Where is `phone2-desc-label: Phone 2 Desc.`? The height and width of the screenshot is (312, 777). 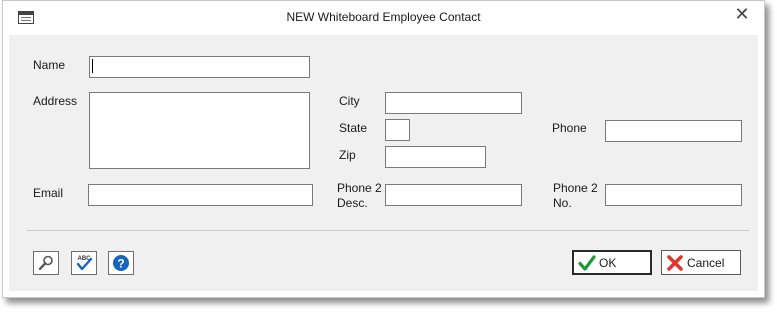 phone2-desc-label: Phone 2 Desc. is located at coordinates (359, 195).